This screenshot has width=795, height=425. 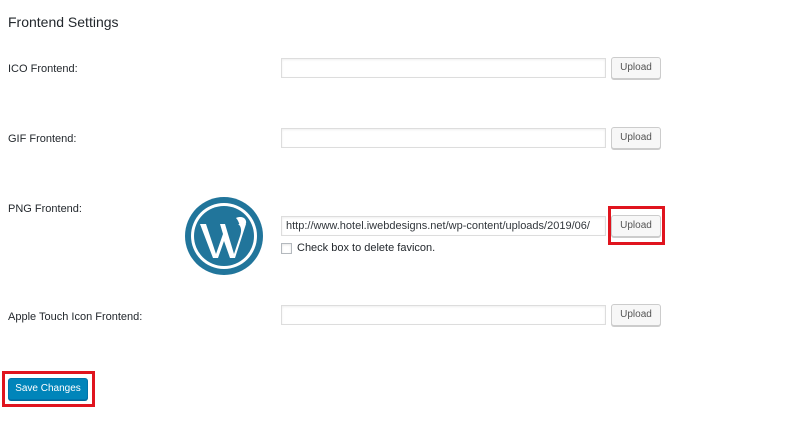 What do you see at coordinates (443, 68) in the screenshot?
I see `ico-frontend-input` at bounding box center [443, 68].